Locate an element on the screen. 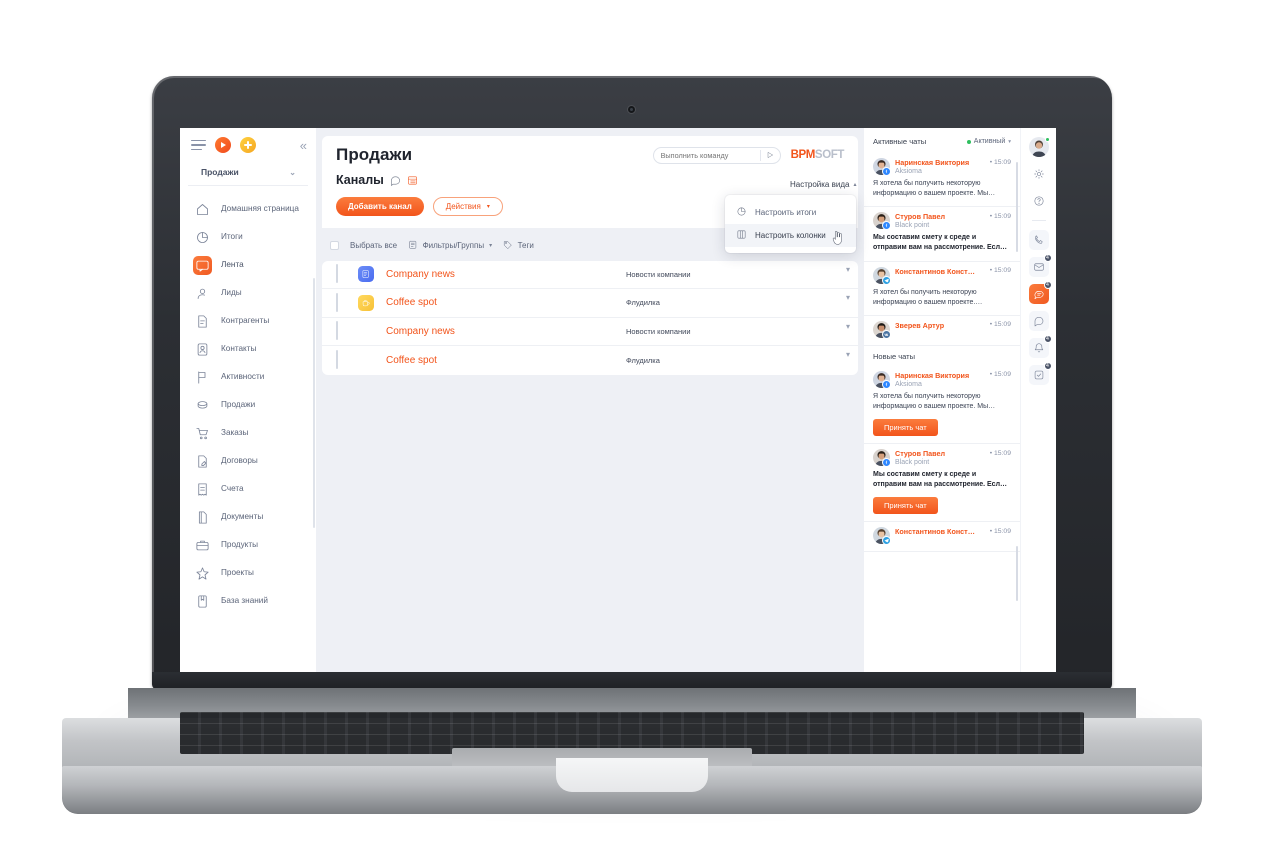 This screenshot has height=855, width=1264. sidebar-item-13: Проекты is located at coordinates (248, 573).